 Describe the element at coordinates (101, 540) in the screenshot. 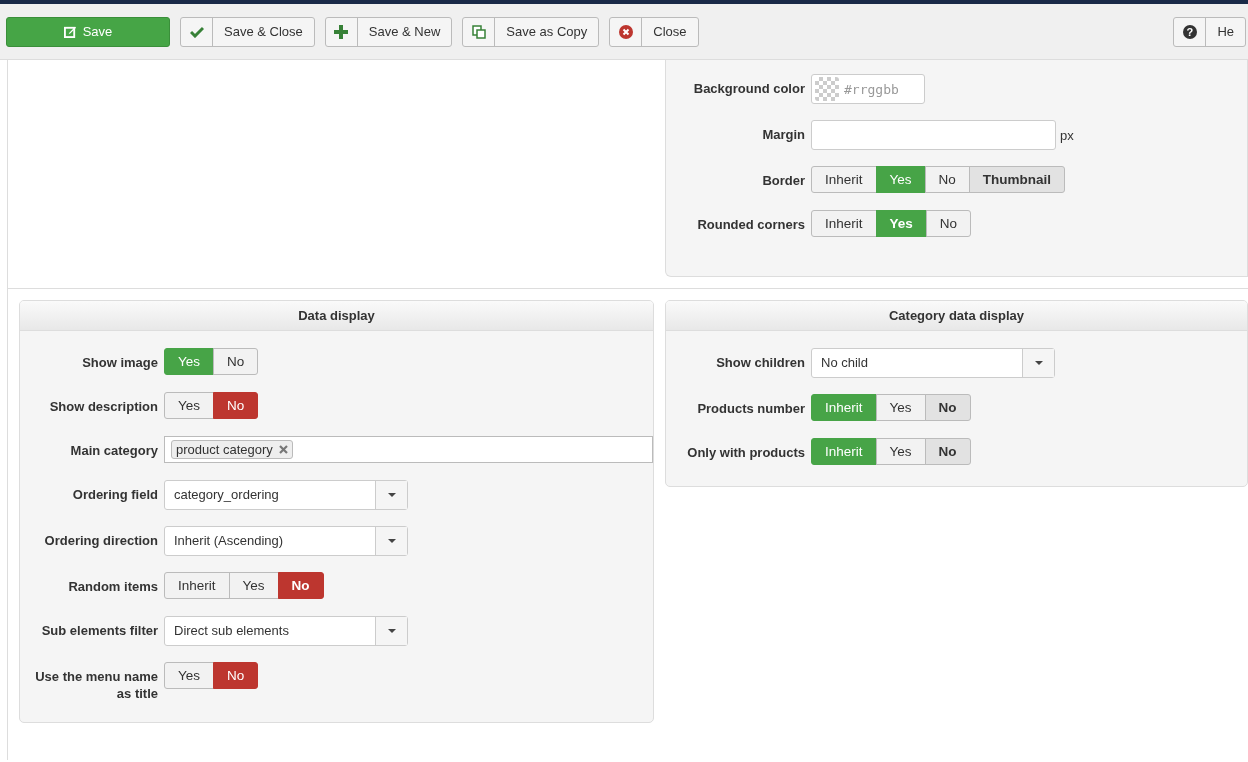

I see `field-label: Ordering direction` at that location.